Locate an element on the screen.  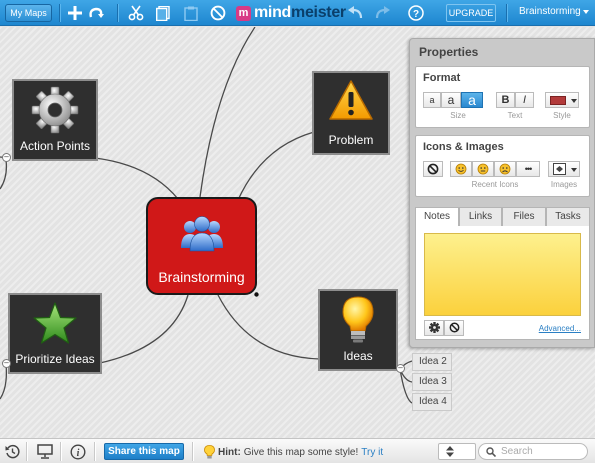
size-label: Size is located at coordinates (458, 115).